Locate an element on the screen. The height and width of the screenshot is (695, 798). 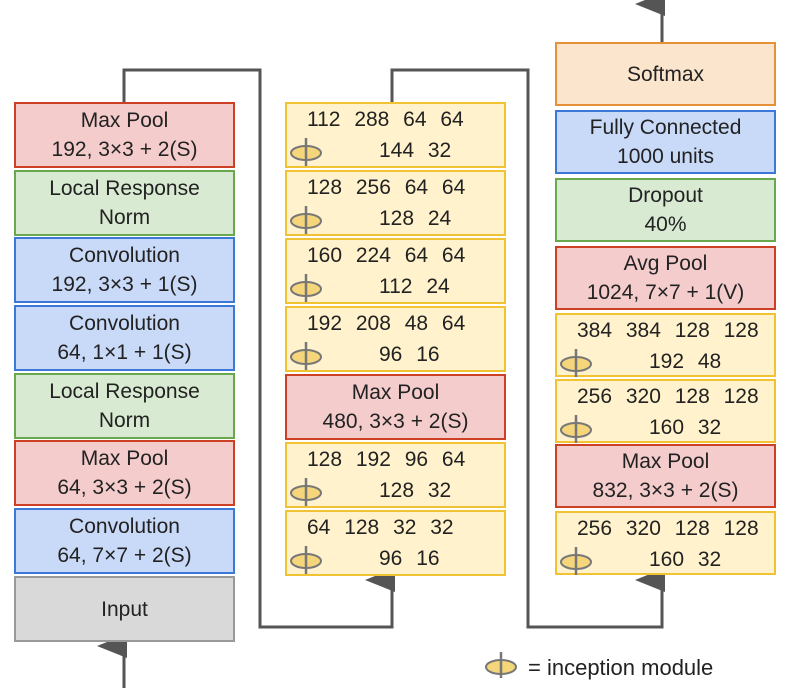
layer-label: 192, 3×3 + 2(S) is located at coordinates (124, 149).